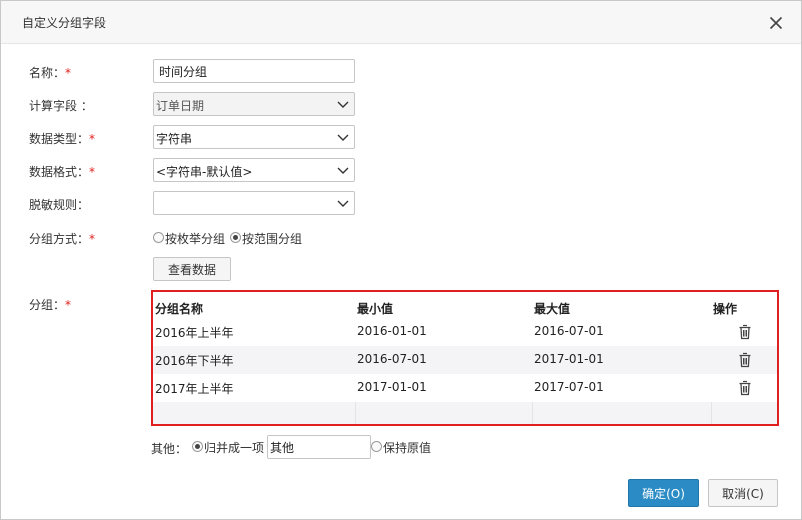 The image size is (802, 520). What do you see at coordinates (204, 172) in the screenshot?
I see `data-format-value: <字符串-默认值>` at bounding box center [204, 172].